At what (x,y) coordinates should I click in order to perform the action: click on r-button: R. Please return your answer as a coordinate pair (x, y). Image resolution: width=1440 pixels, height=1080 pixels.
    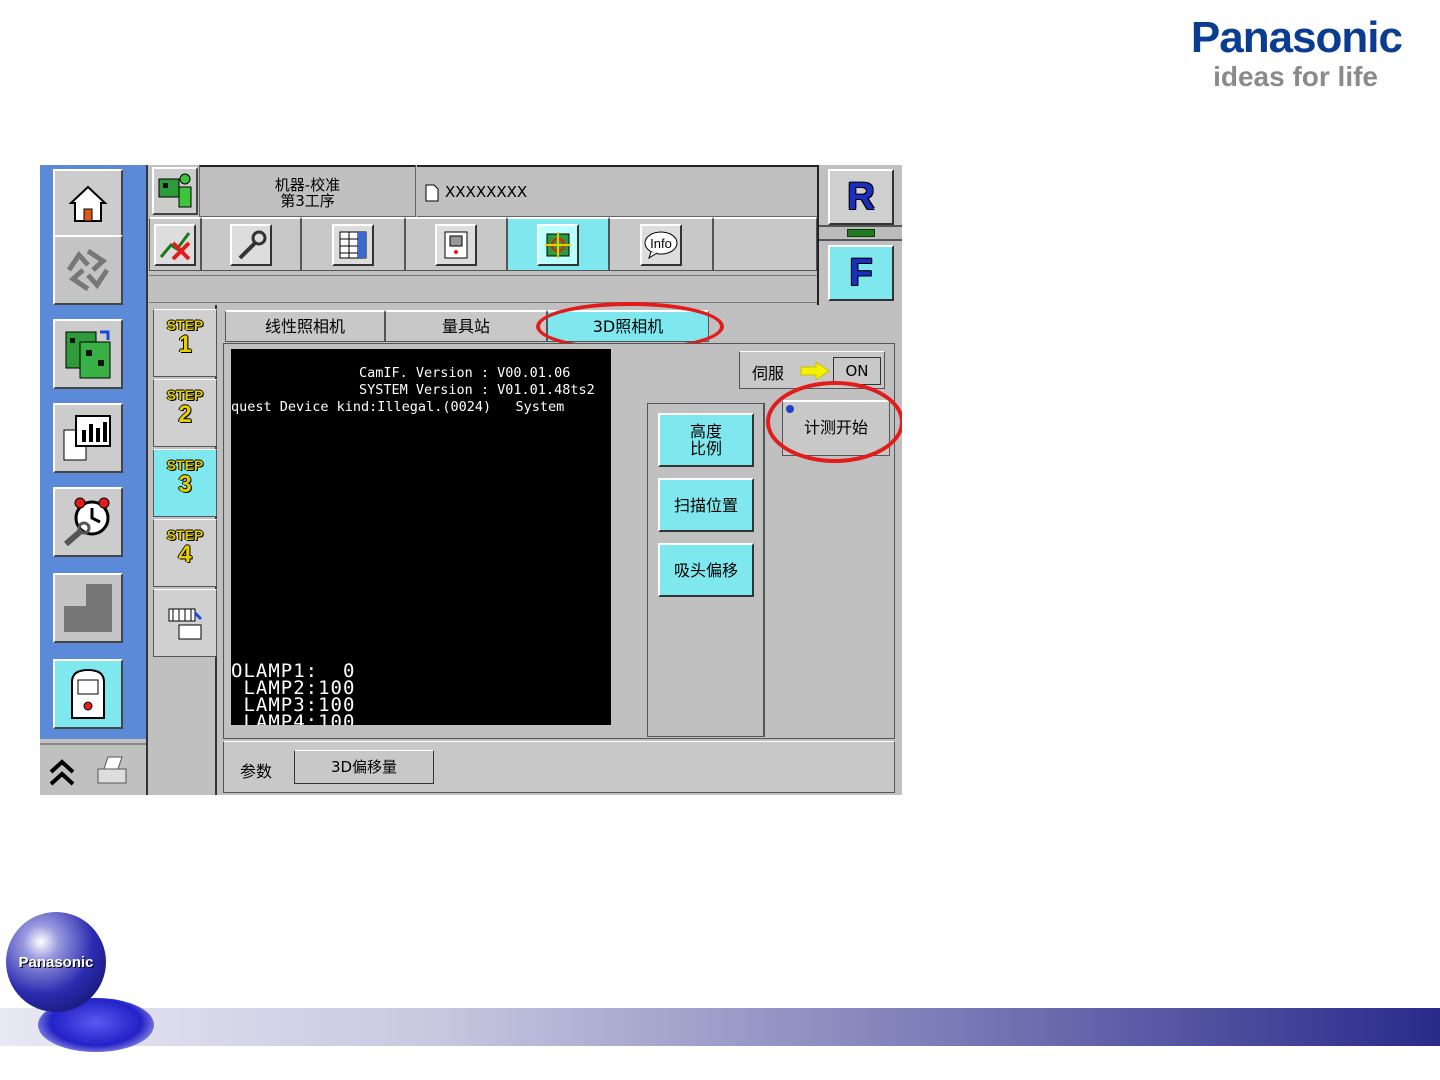
    Looking at the image, I should click on (861, 197).